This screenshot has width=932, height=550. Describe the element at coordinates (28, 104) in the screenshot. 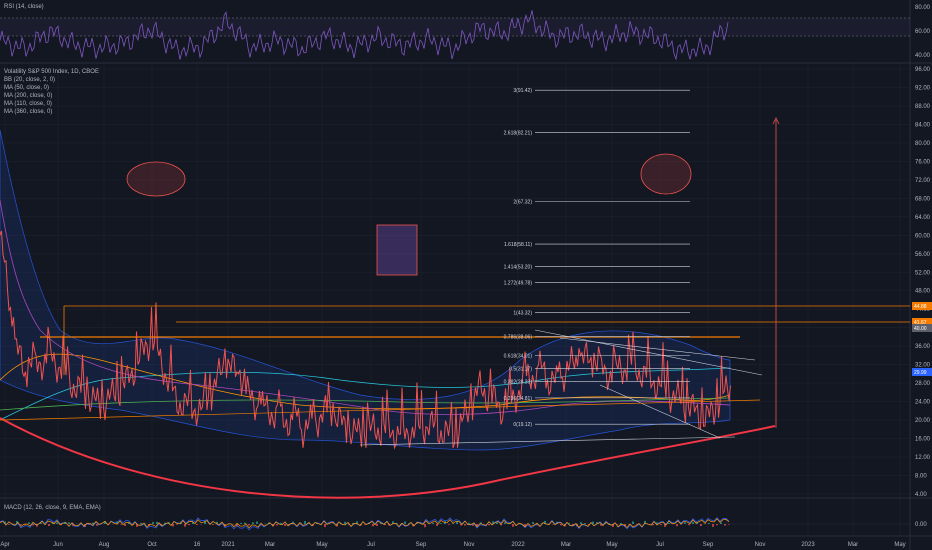

I see `legend-item: MA (110, close, 0)` at that location.